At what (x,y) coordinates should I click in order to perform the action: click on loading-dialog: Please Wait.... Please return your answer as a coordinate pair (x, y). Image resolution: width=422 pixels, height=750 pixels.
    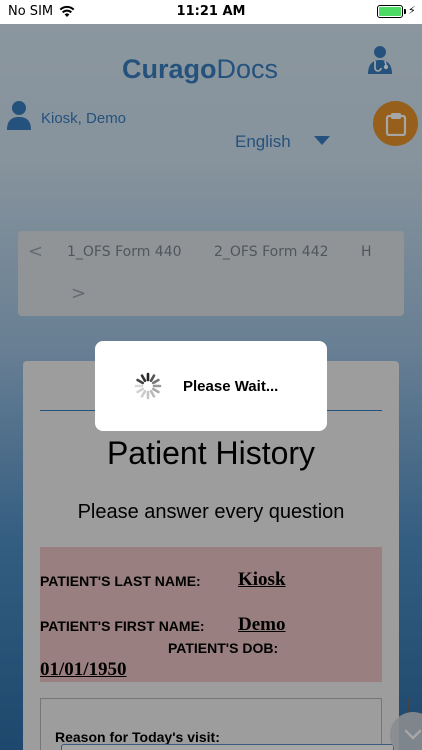
    Looking at the image, I should click on (211, 386).